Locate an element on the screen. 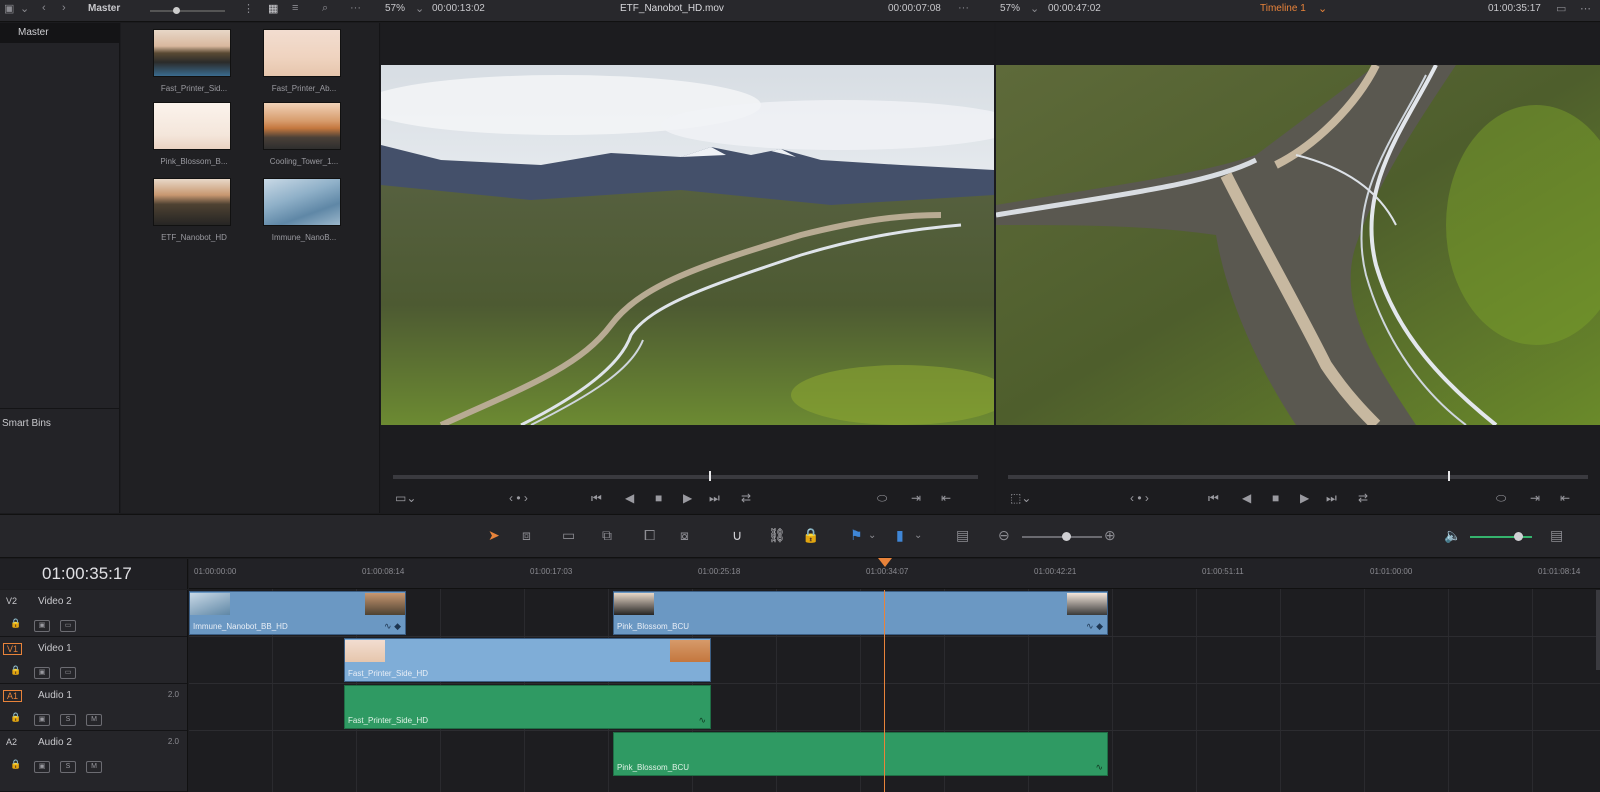 The height and width of the screenshot is (792, 1600). timeline-playhead-line is located at coordinates (884, 691).